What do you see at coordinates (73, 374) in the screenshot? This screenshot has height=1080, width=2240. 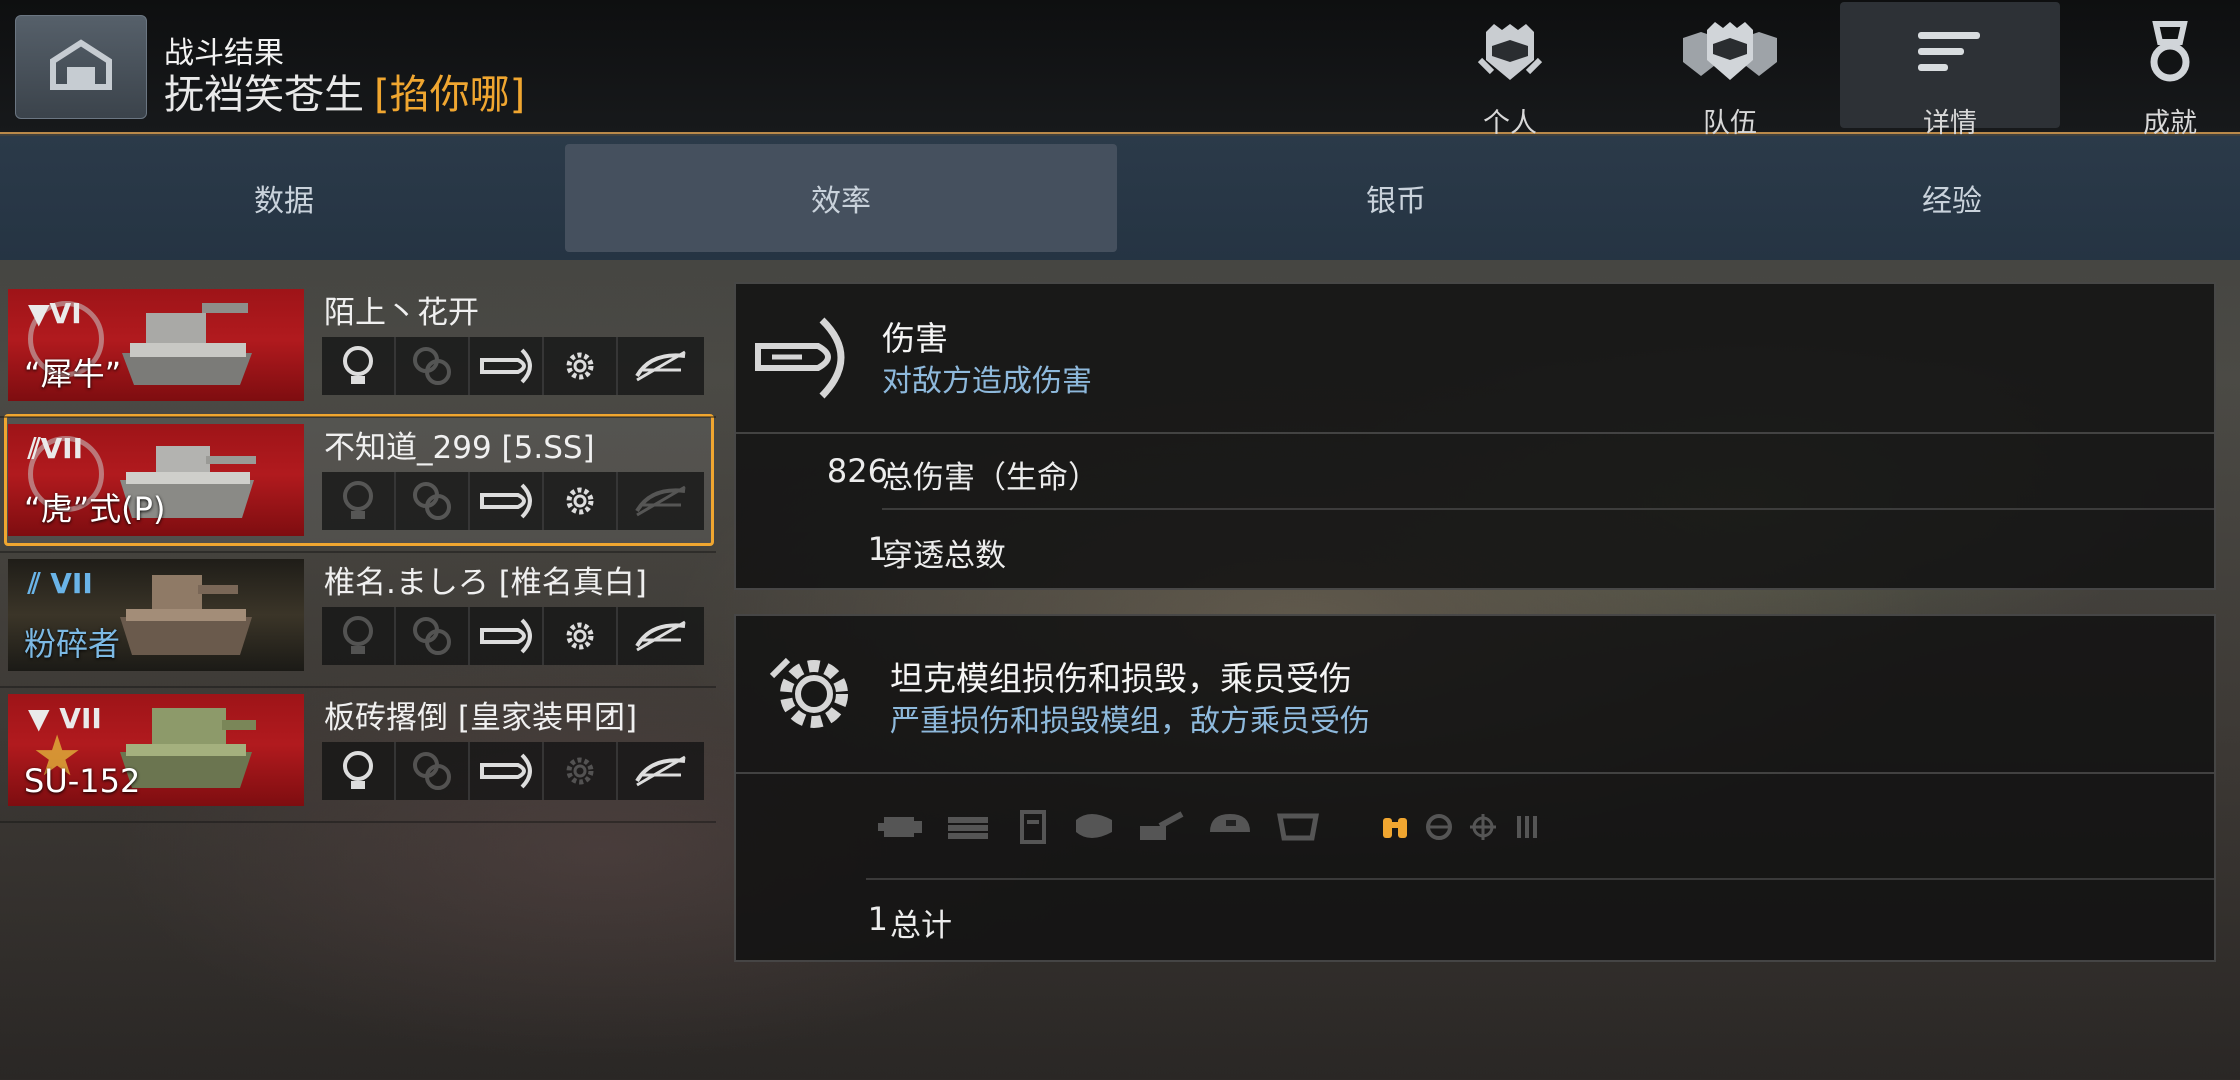 I see `tank-name: “犀牛”` at bounding box center [73, 374].